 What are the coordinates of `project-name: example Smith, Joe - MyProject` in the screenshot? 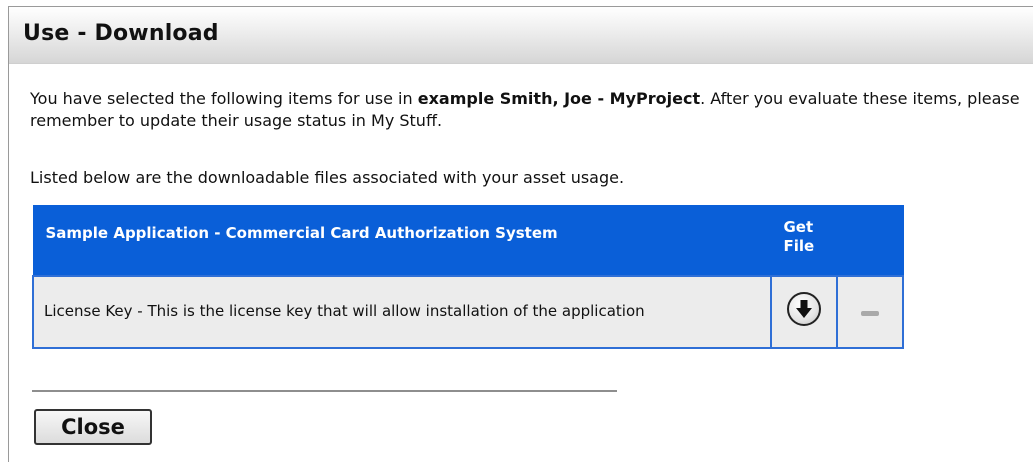 It's located at (559, 98).